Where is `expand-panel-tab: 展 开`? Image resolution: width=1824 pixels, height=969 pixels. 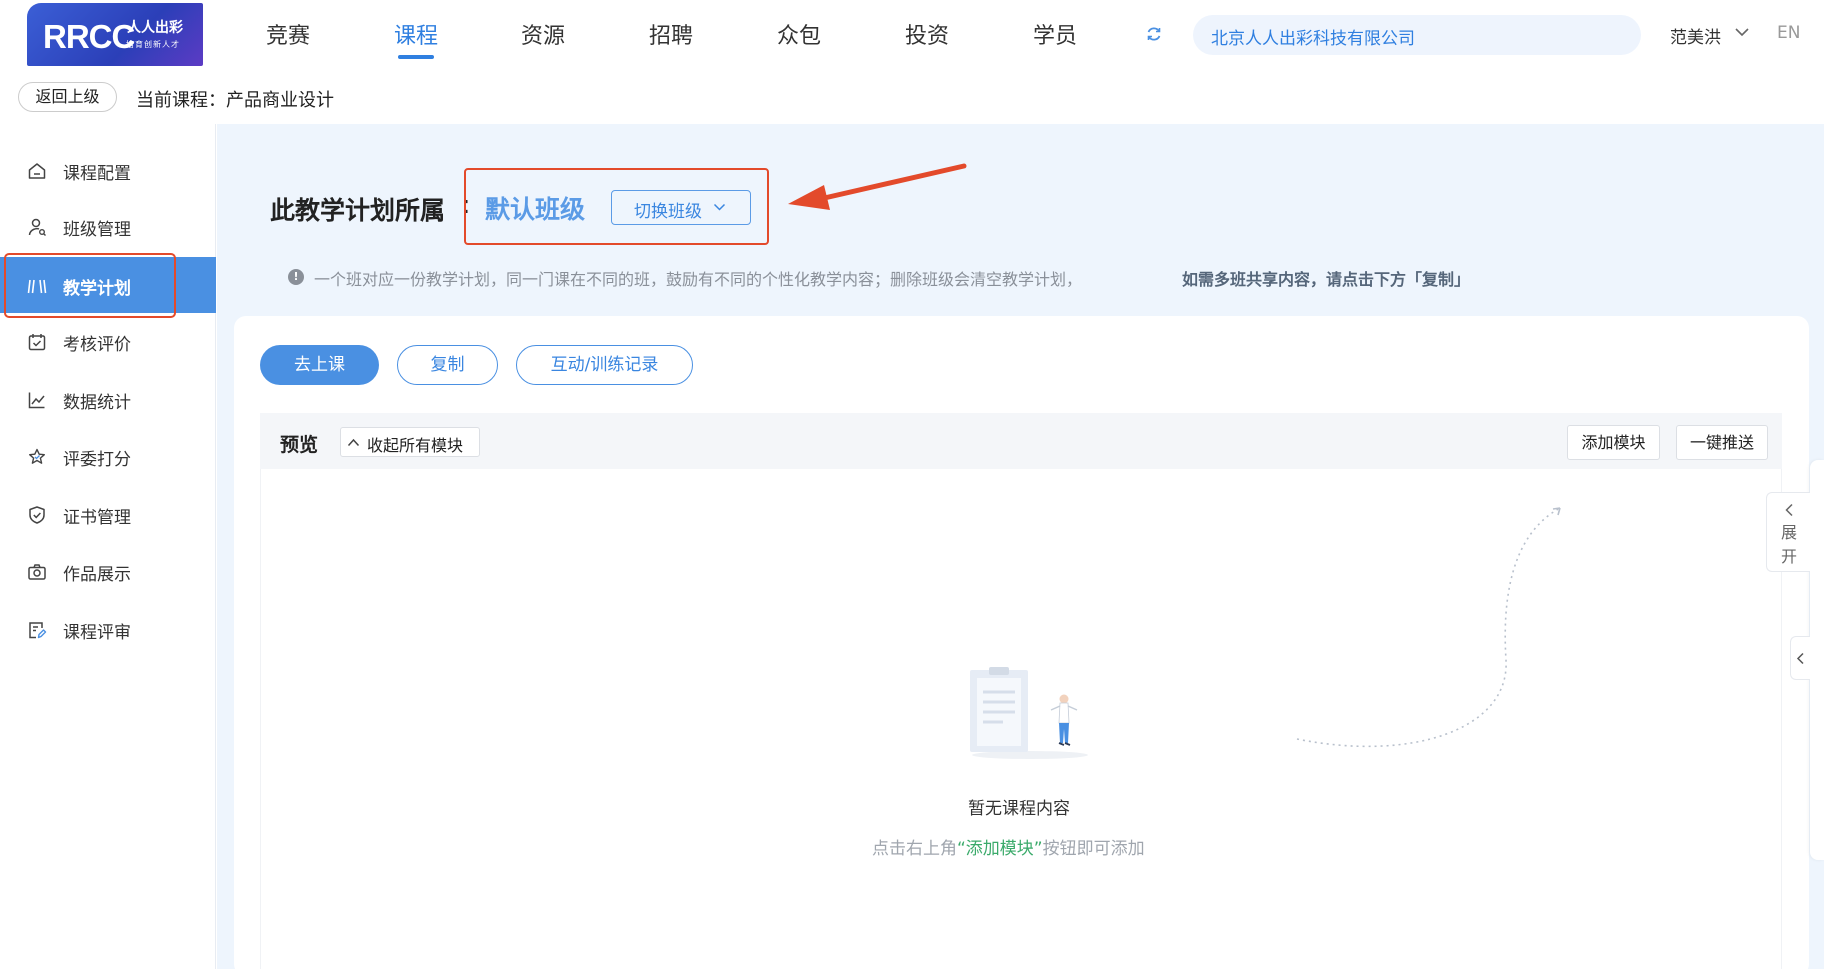 expand-panel-tab: 展 开 is located at coordinates (1788, 532).